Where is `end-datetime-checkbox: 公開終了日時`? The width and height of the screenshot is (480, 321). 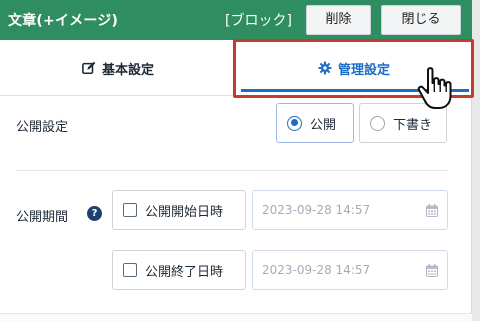 end-datetime-checkbox: 公開終了日時 is located at coordinates (179, 270).